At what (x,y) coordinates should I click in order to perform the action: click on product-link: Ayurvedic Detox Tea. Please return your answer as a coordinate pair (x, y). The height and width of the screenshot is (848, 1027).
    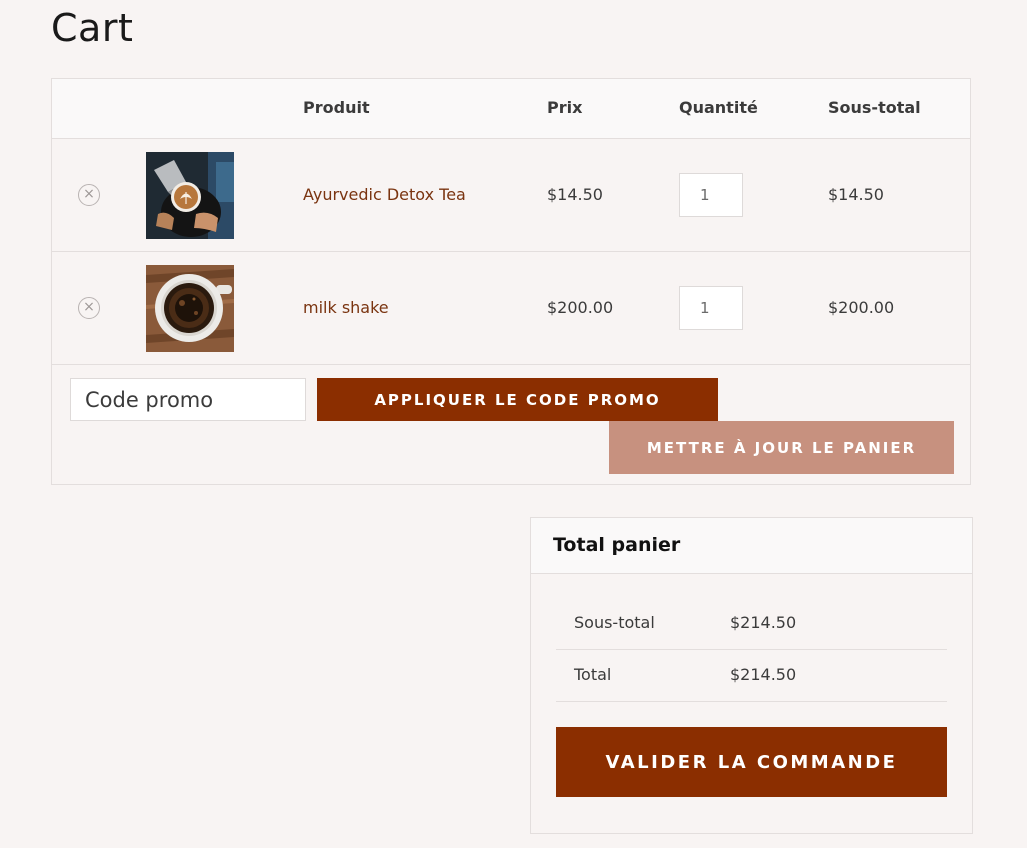
    Looking at the image, I should click on (384, 194).